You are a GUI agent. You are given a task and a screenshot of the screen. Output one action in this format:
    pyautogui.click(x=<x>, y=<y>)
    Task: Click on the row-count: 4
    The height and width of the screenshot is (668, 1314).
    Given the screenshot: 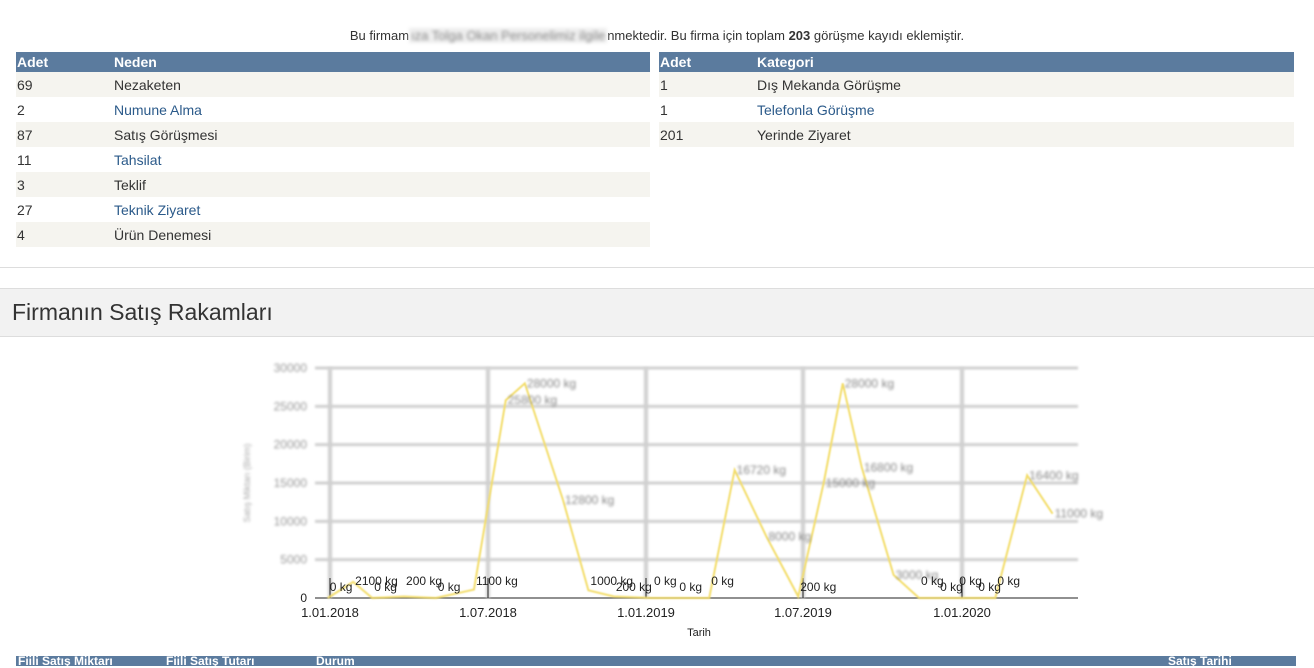 What is the action you would take?
    pyautogui.click(x=64, y=234)
    